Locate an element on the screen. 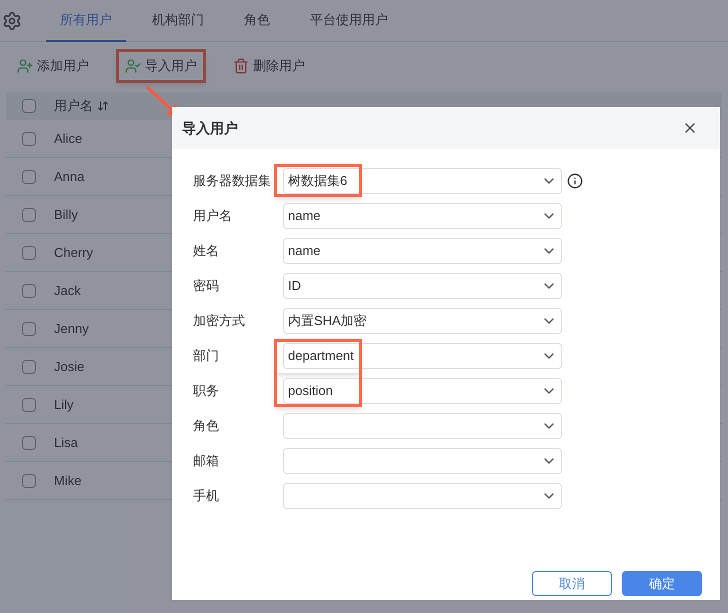 The image size is (728, 613). field-label: 邮箱 is located at coordinates (206, 461).